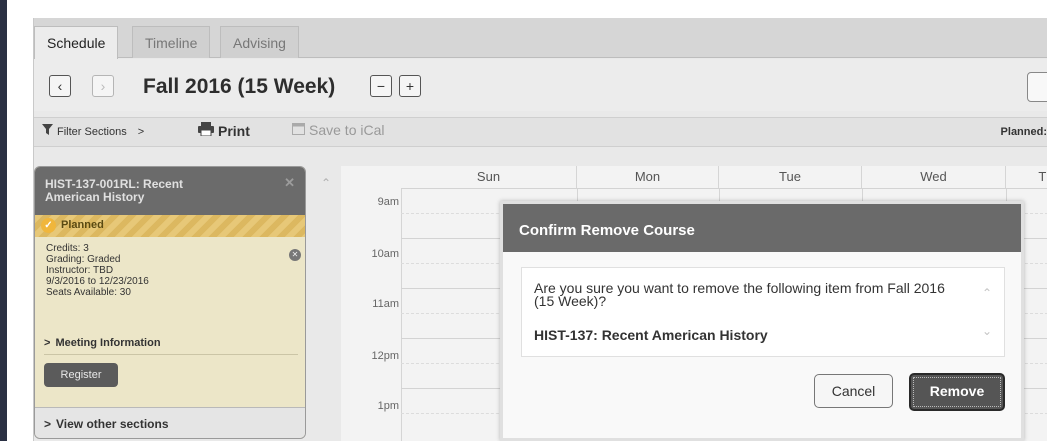  I want to click on cancel-button: Cancel, so click(853, 391).